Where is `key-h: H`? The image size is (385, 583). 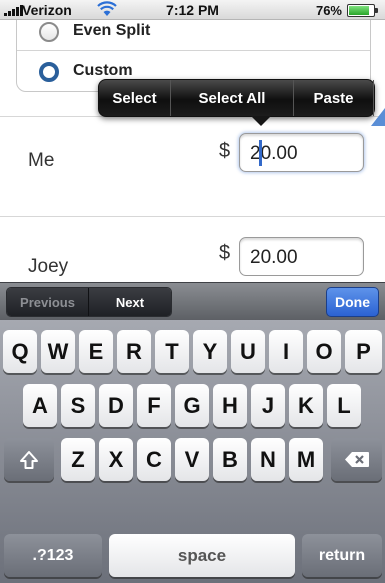
key-h: H is located at coordinates (230, 405).